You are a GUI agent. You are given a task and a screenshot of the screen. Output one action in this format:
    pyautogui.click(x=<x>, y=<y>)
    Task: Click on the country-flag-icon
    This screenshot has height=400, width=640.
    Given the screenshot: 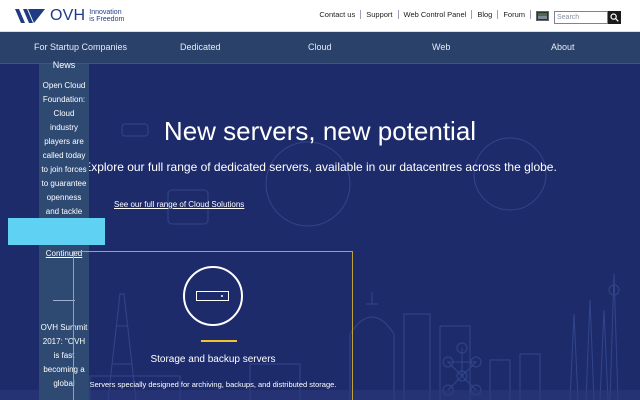 What is the action you would take?
    pyautogui.click(x=542, y=16)
    